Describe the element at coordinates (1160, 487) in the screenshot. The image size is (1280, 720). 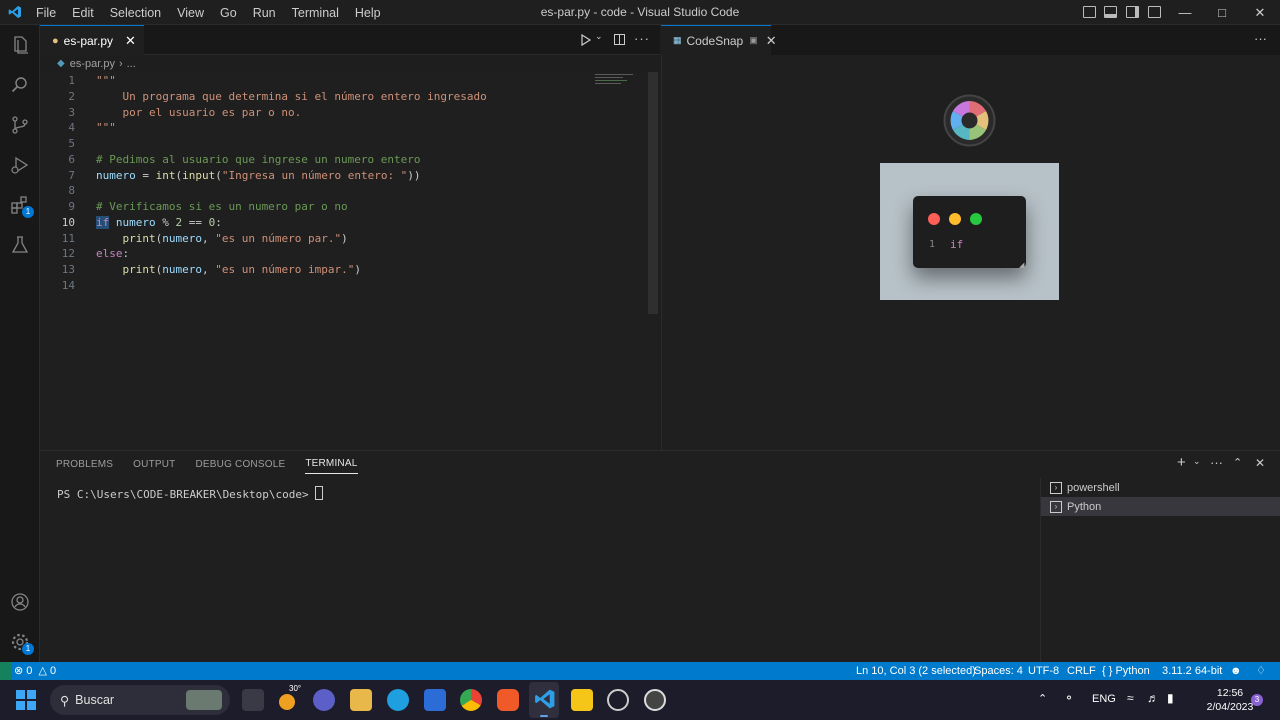
I see `terminal-item-powershell: › powershell` at that location.